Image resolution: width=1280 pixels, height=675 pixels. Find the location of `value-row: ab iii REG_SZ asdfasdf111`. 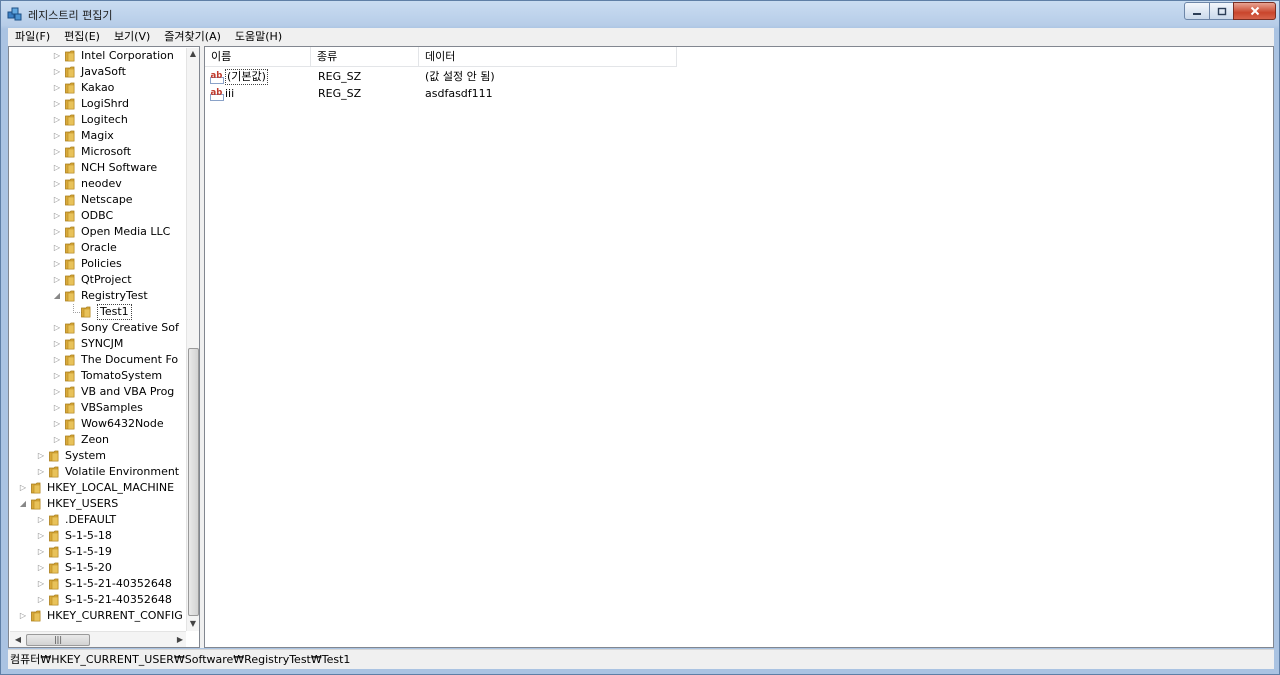

value-row: ab iii REG_SZ asdfasdf111 is located at coordinates (739, 94).